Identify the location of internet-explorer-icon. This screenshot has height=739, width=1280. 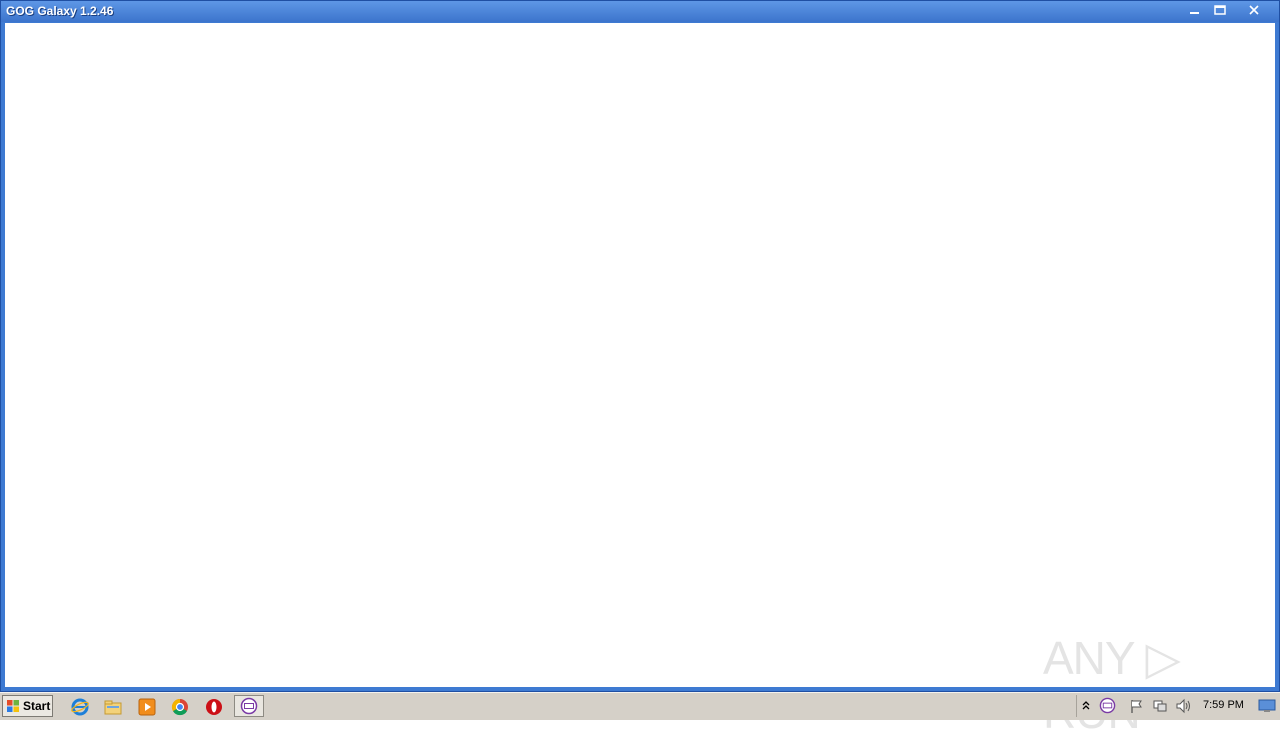
(80, 707).